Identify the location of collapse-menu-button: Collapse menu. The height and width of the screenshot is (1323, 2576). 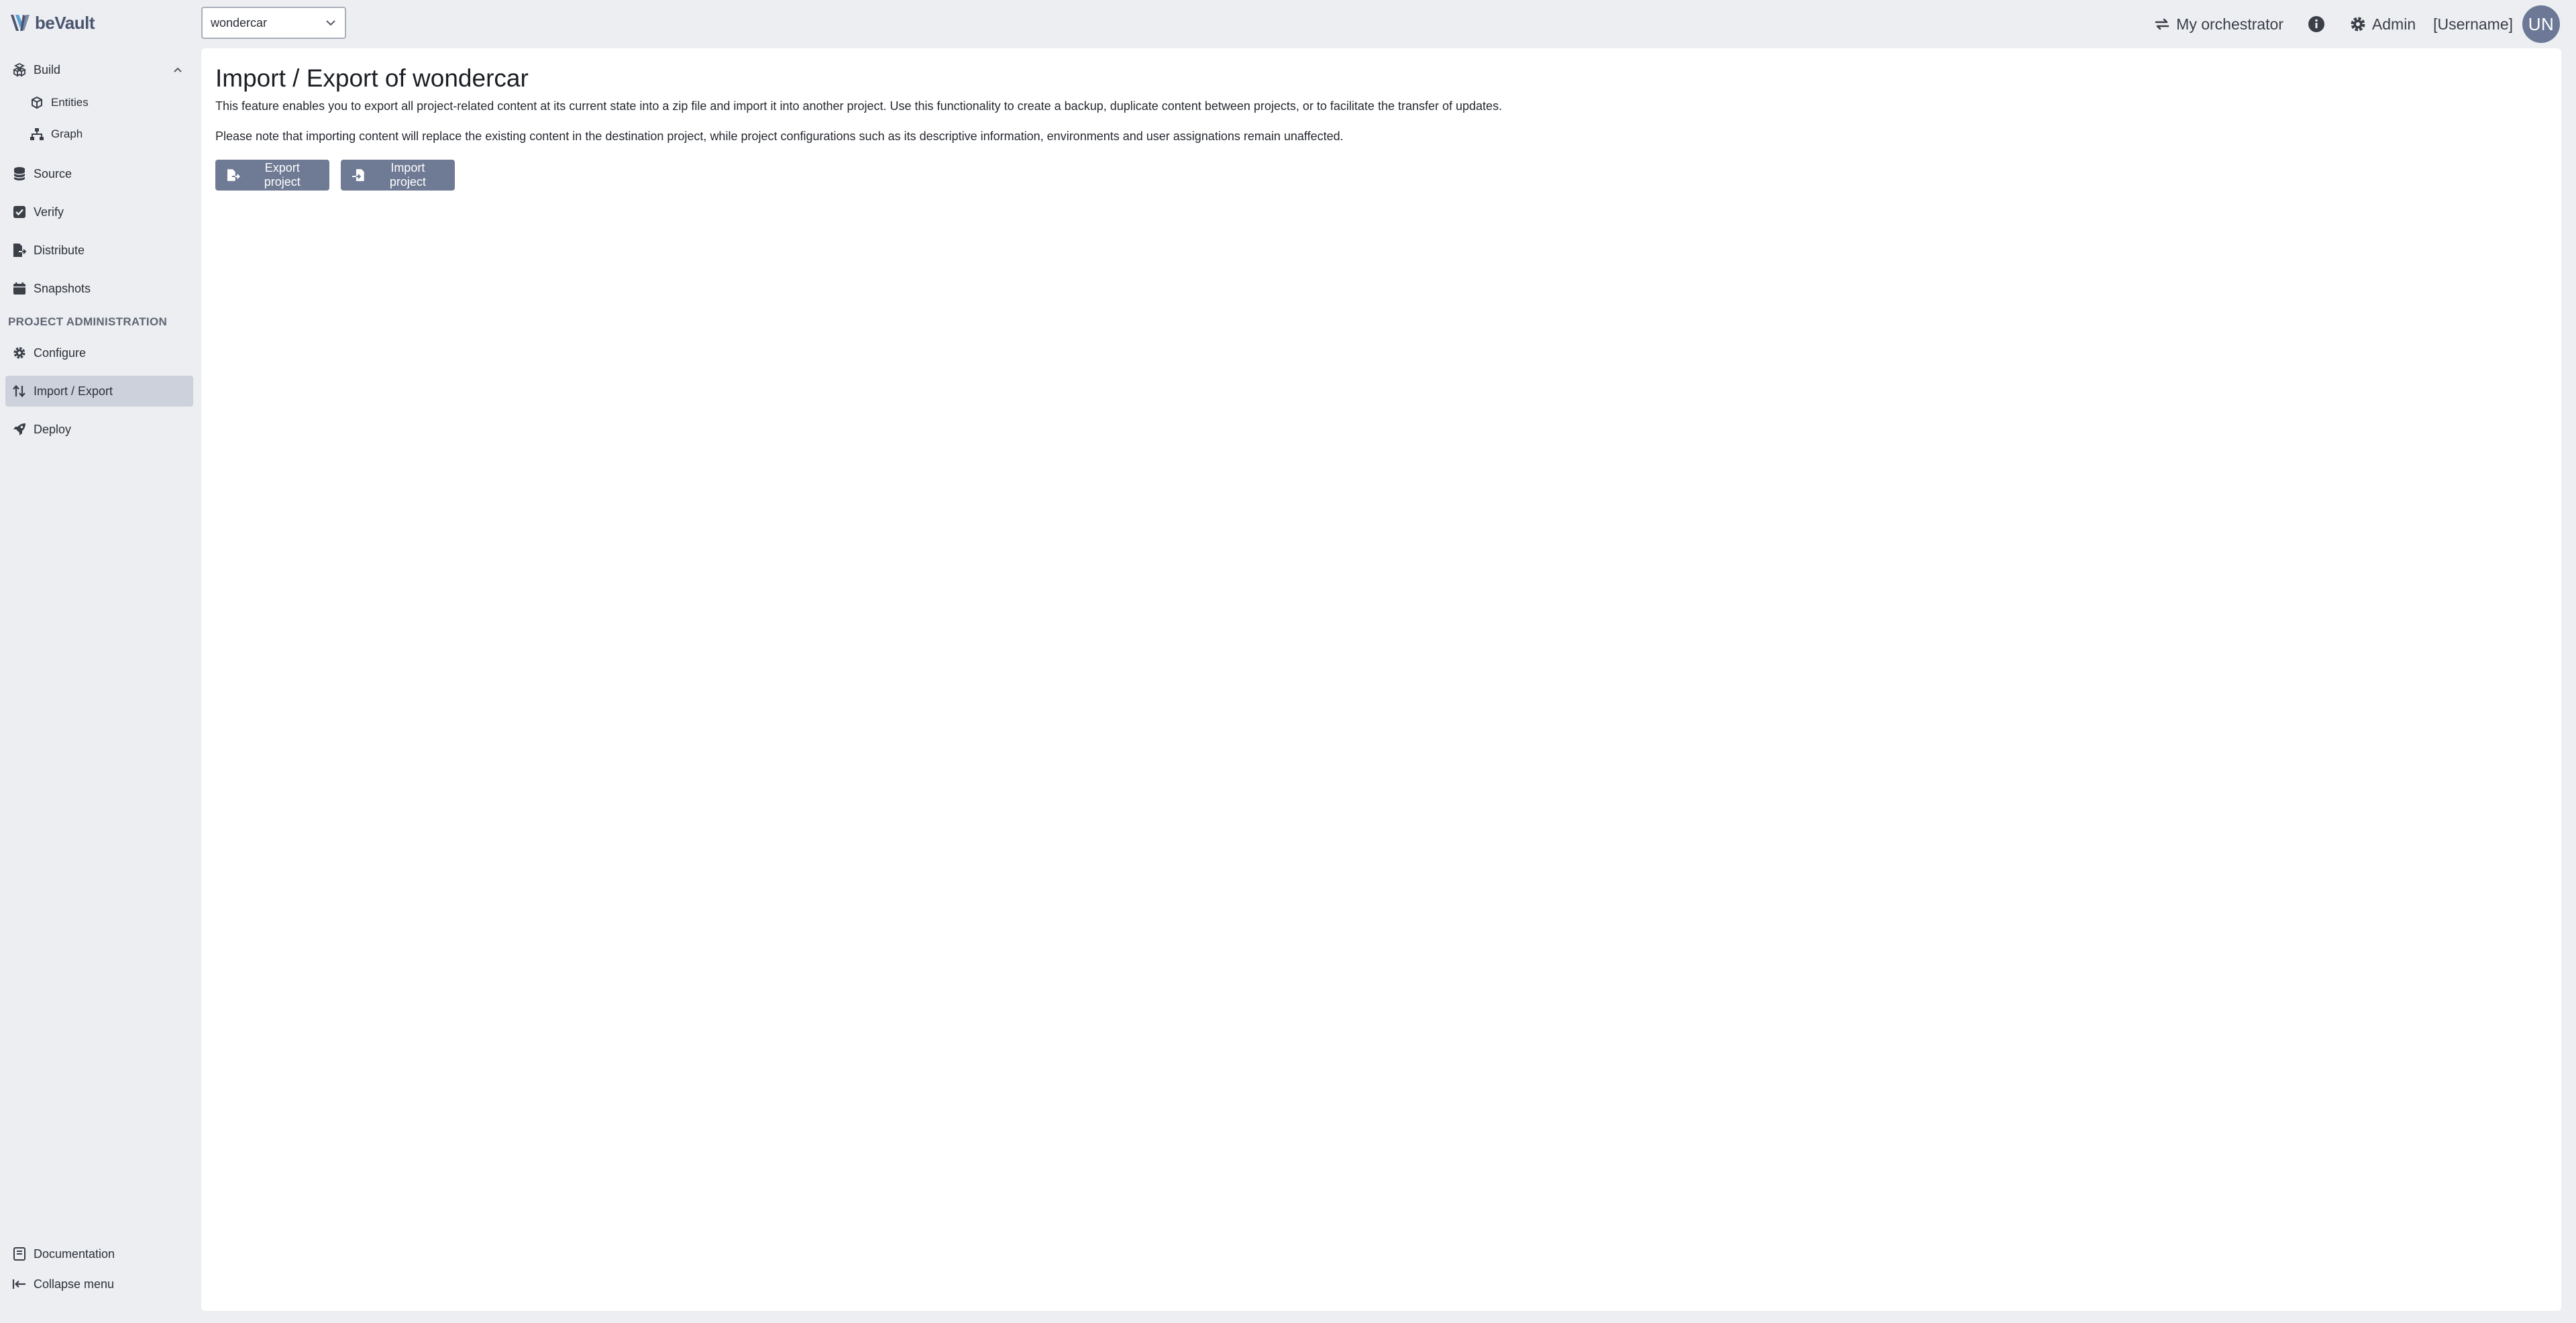
(99, 1284).